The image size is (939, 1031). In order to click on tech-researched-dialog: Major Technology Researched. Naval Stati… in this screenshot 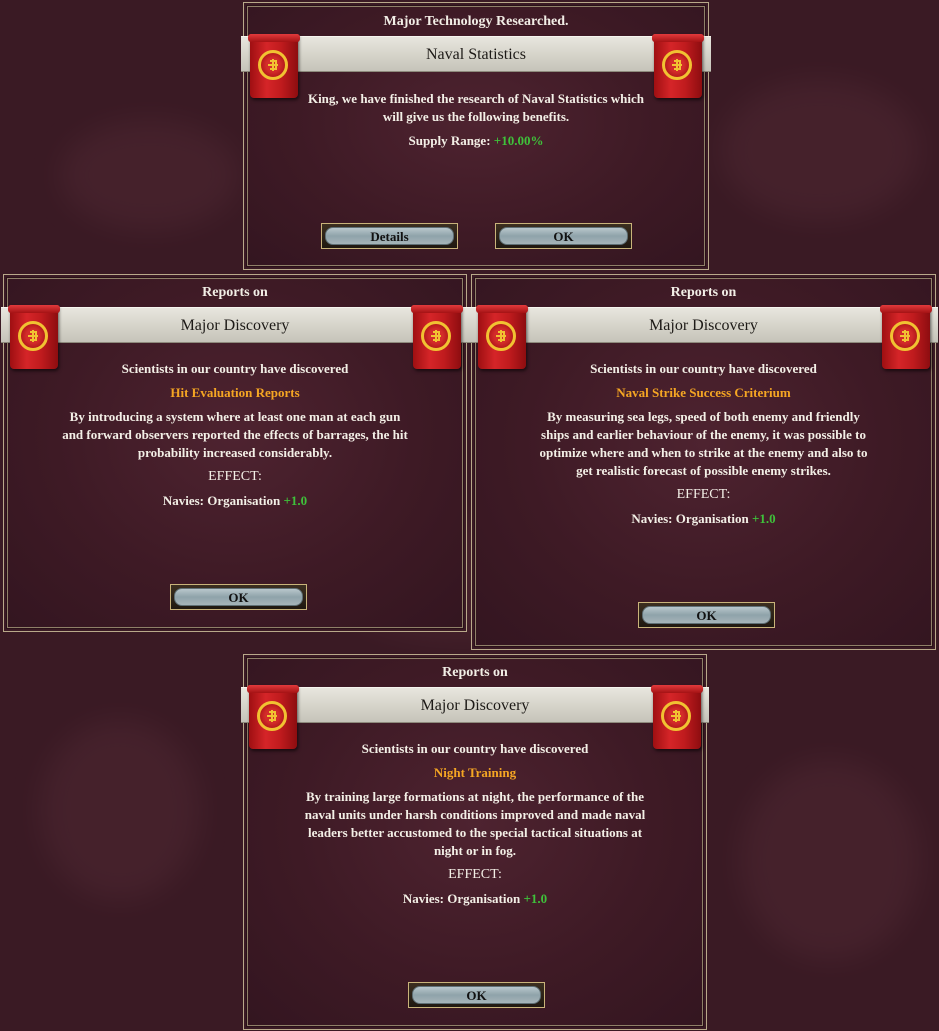, I will do `click(476, 136)`.